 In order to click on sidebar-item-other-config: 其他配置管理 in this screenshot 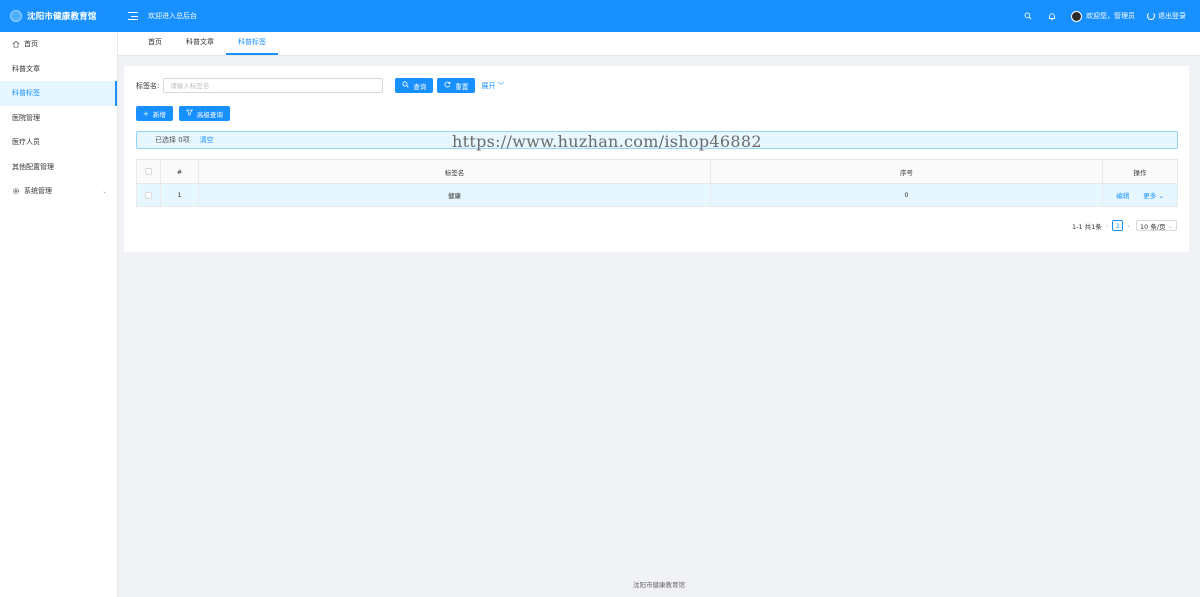, I will do `click(58, 167)`.